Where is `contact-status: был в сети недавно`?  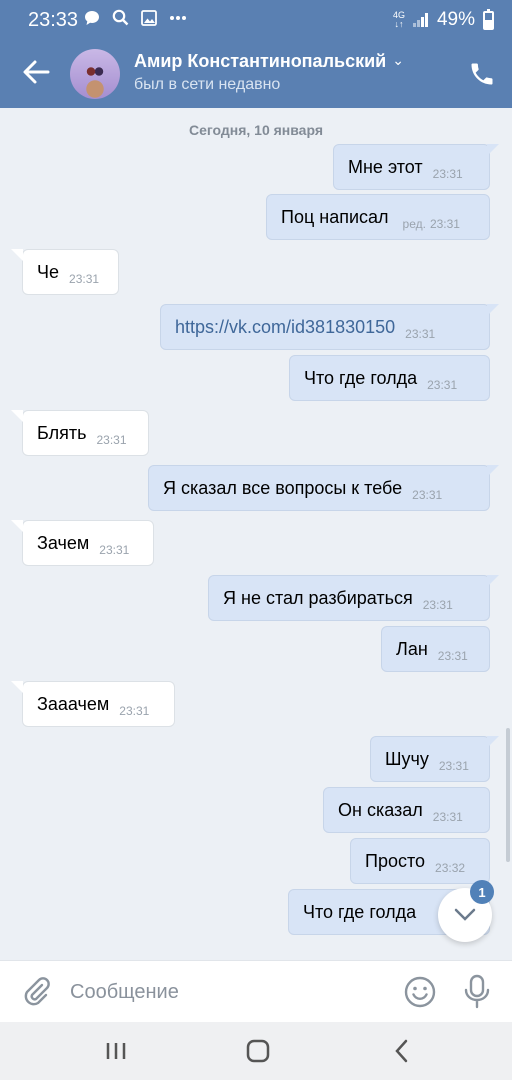
contact-status: был в сети недавно is located at coordinates (207, 84).